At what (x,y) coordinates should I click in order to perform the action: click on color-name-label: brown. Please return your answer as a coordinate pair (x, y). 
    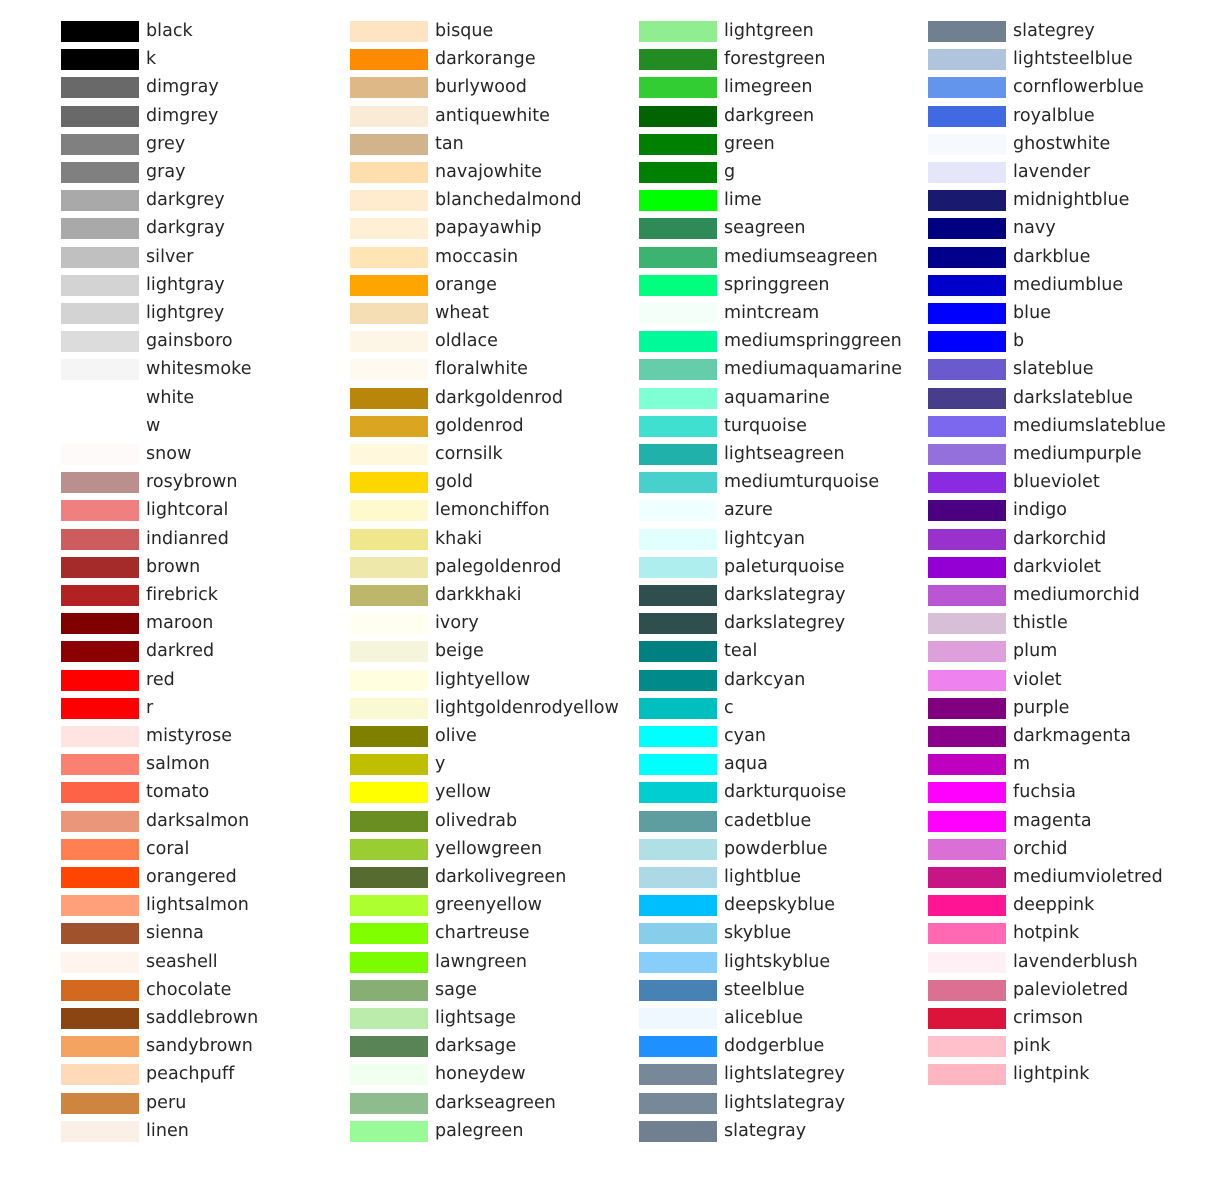
    Looking at the image, I should click on (173, 566).